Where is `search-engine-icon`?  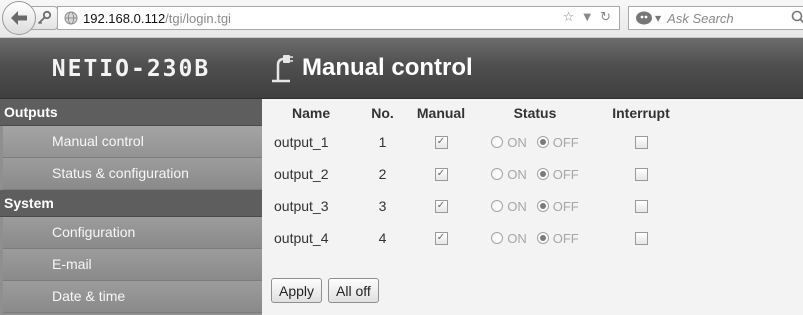
search-engine-icon is located at coordinates (644, 18).